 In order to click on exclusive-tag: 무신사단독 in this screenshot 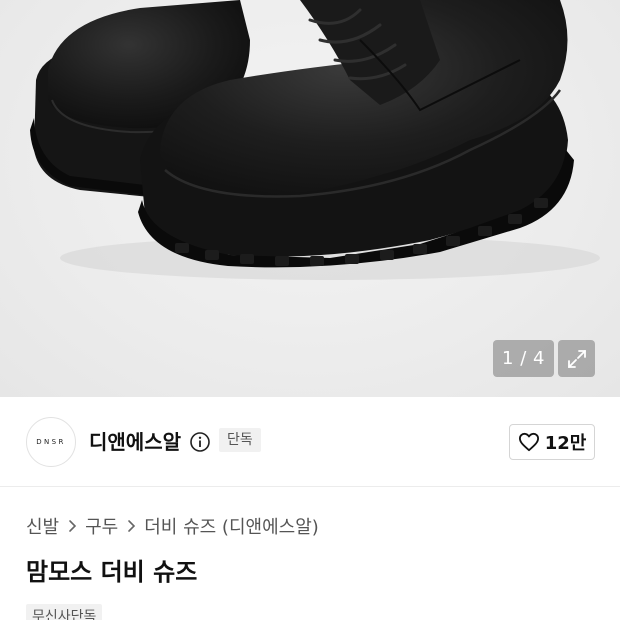, I will do `click(64, 612)`.